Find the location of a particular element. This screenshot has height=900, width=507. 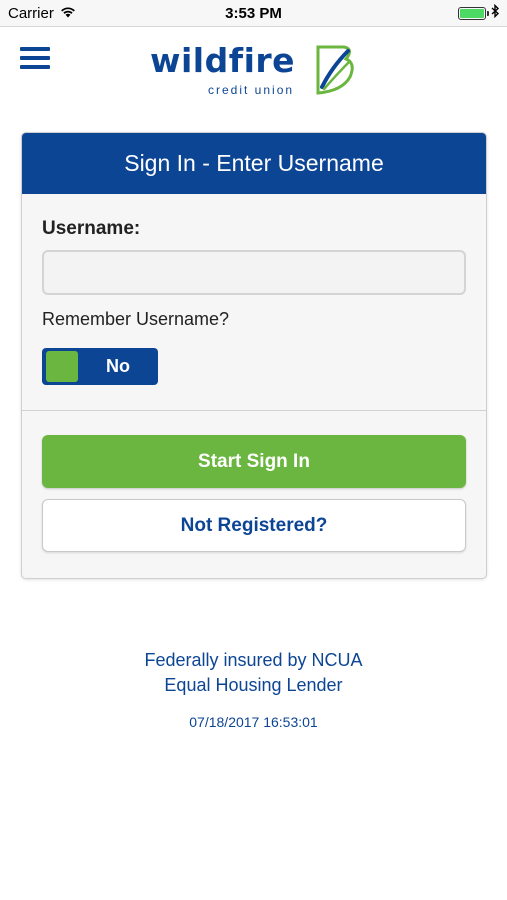

status-right-group is located at coordinates (479, 12).